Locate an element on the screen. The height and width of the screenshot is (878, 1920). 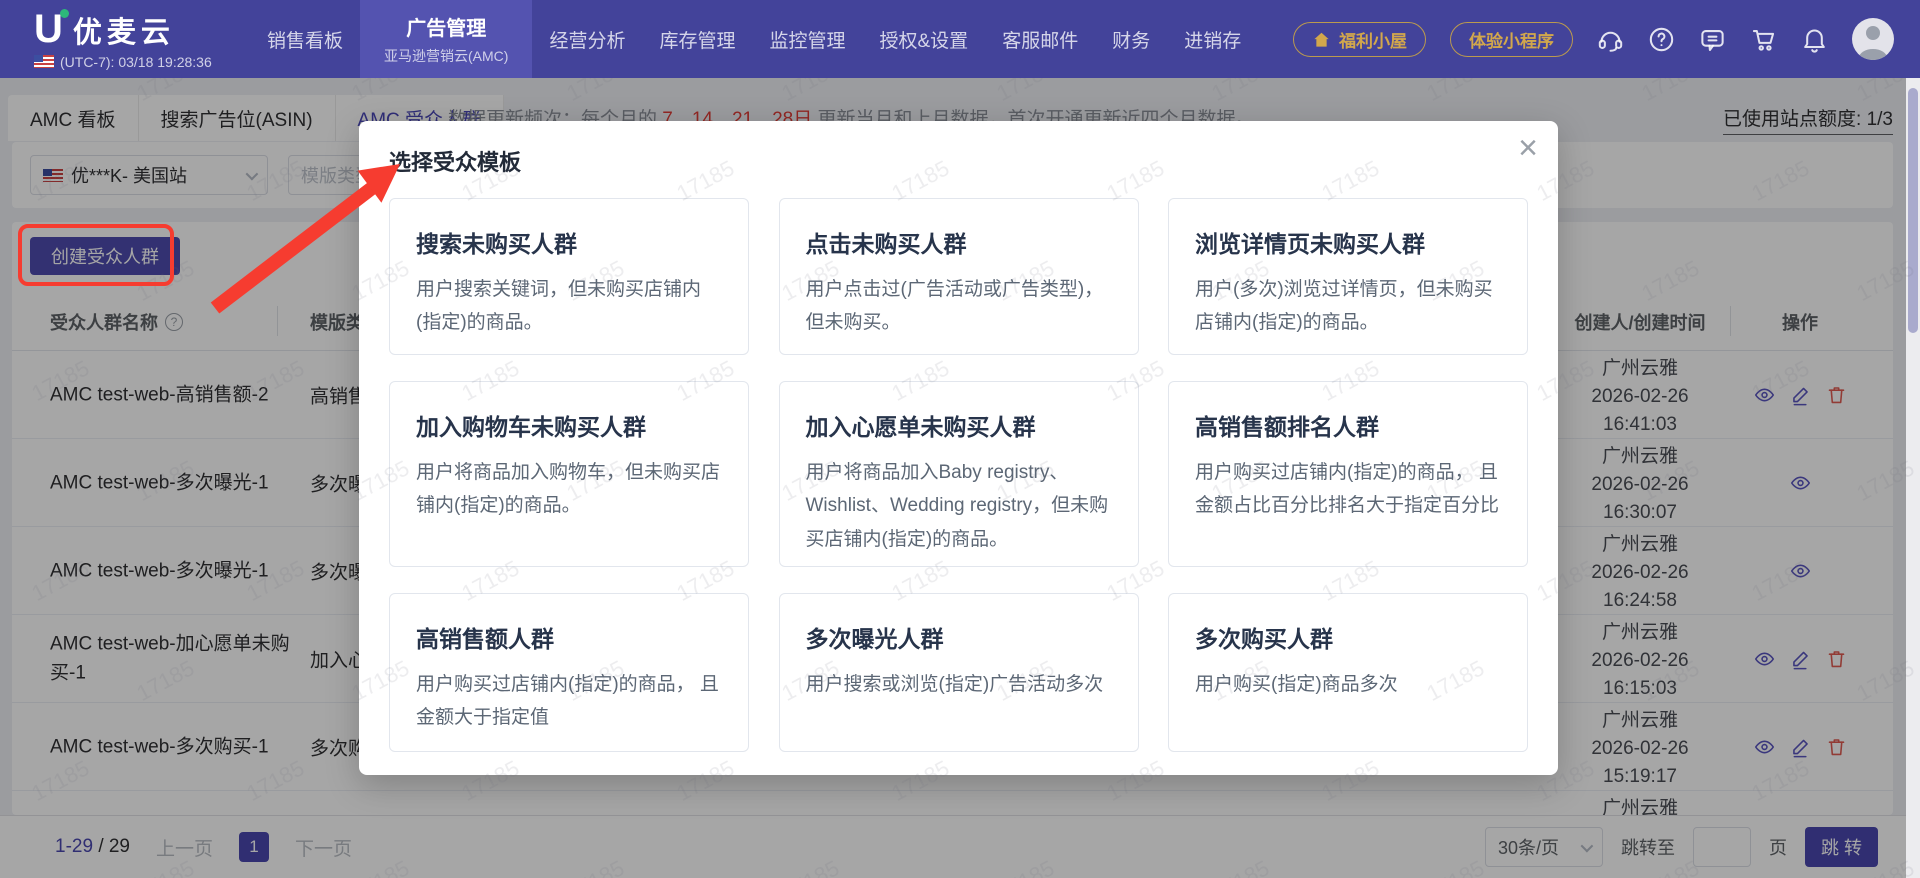
brand: U 优麦云 (UTC-7): 03/18 19:28:36 is located at coordinates (139, 39).